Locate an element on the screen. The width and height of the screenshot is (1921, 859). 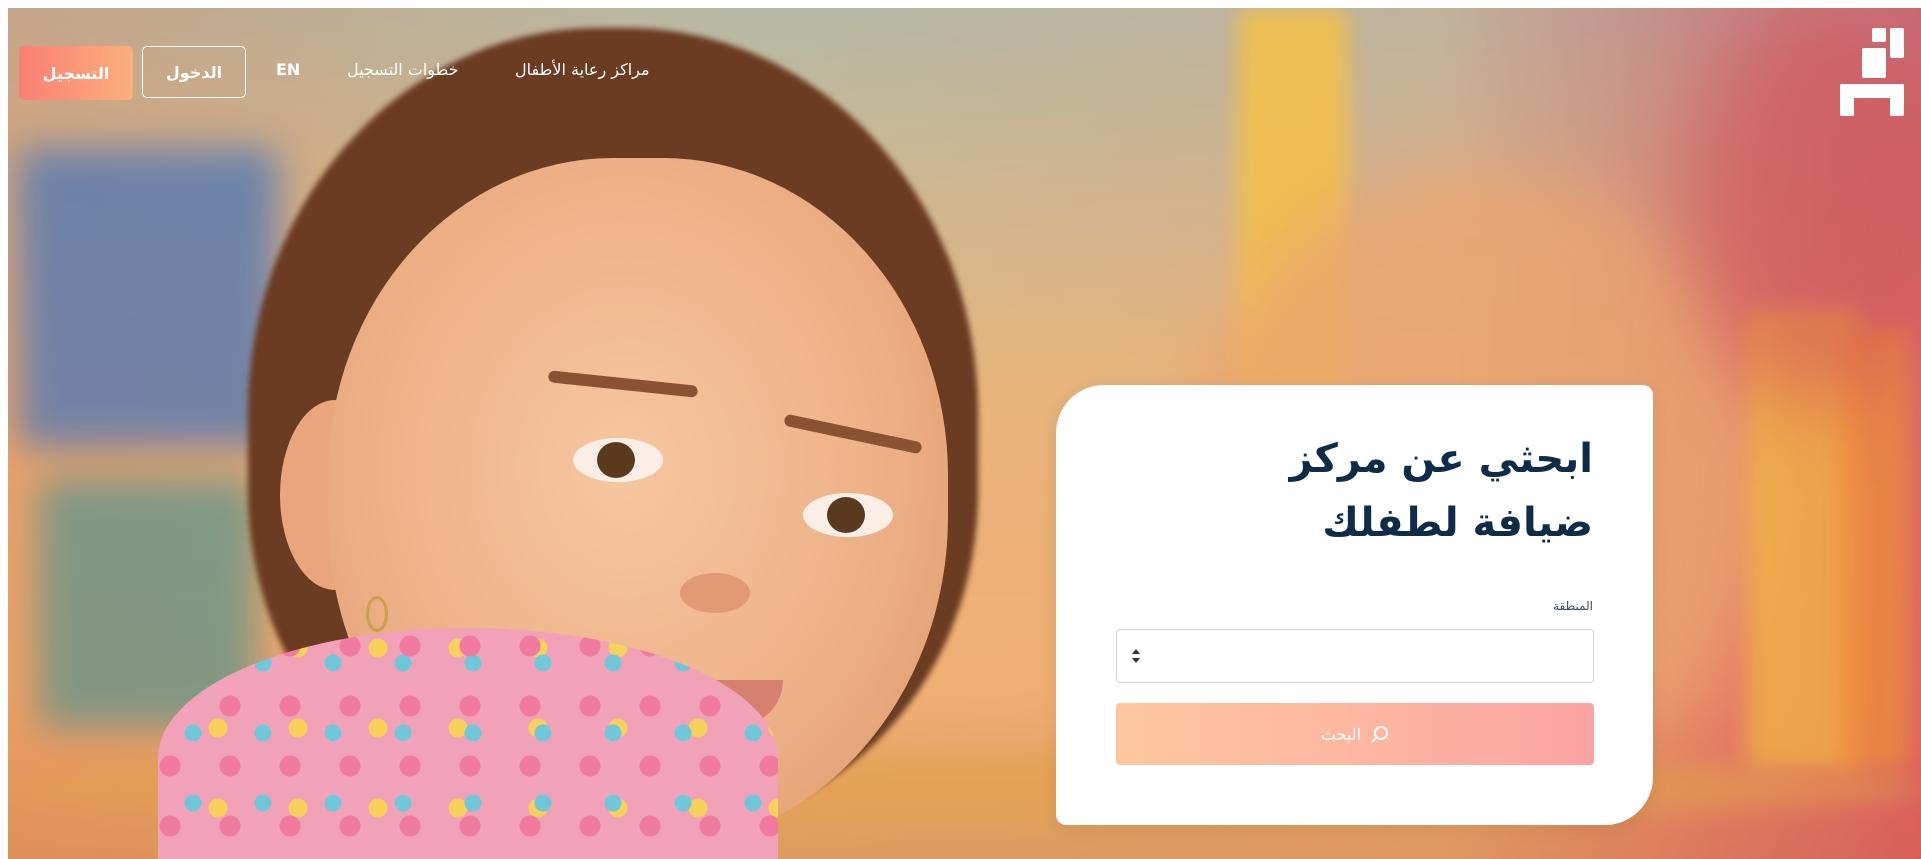
search-icon is located at coordinates (1380, 734).